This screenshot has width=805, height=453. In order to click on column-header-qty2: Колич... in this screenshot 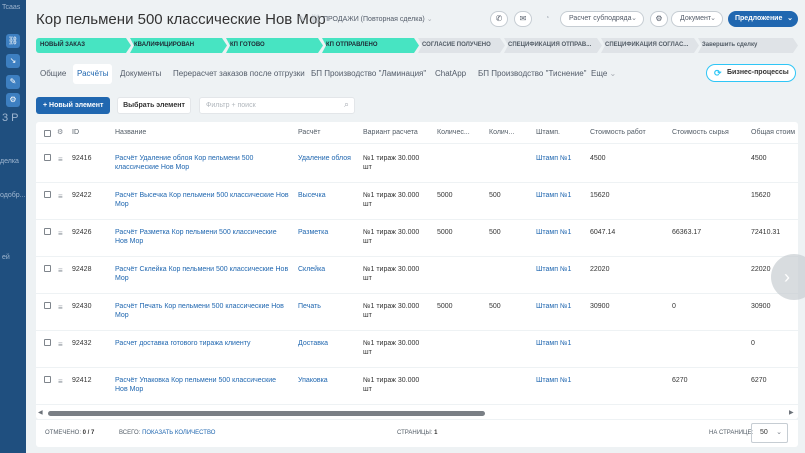, I will do `click(509, 133)`.